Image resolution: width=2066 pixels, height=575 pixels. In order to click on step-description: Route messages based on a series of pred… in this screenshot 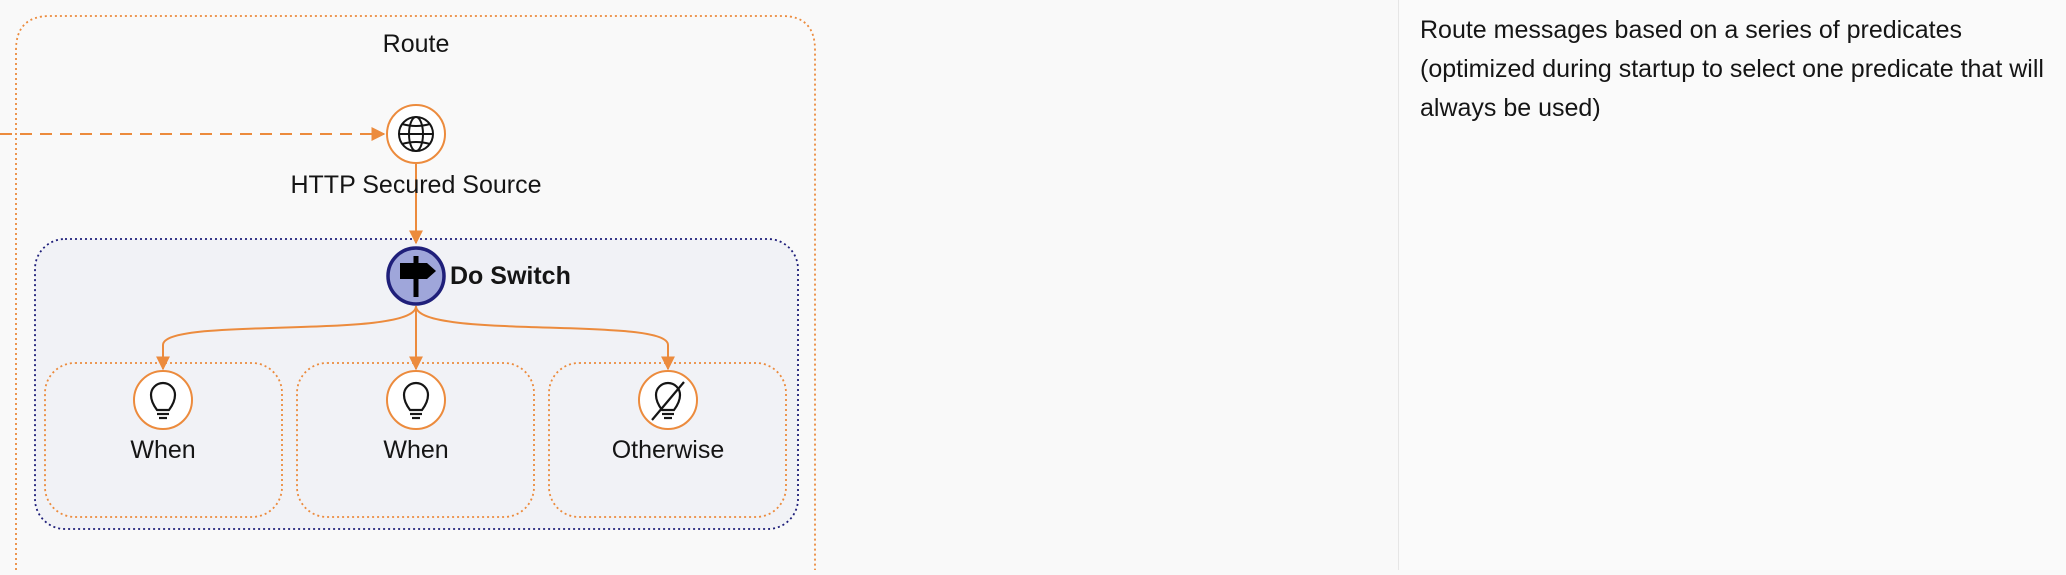, I will do `click(1732, 69)`.